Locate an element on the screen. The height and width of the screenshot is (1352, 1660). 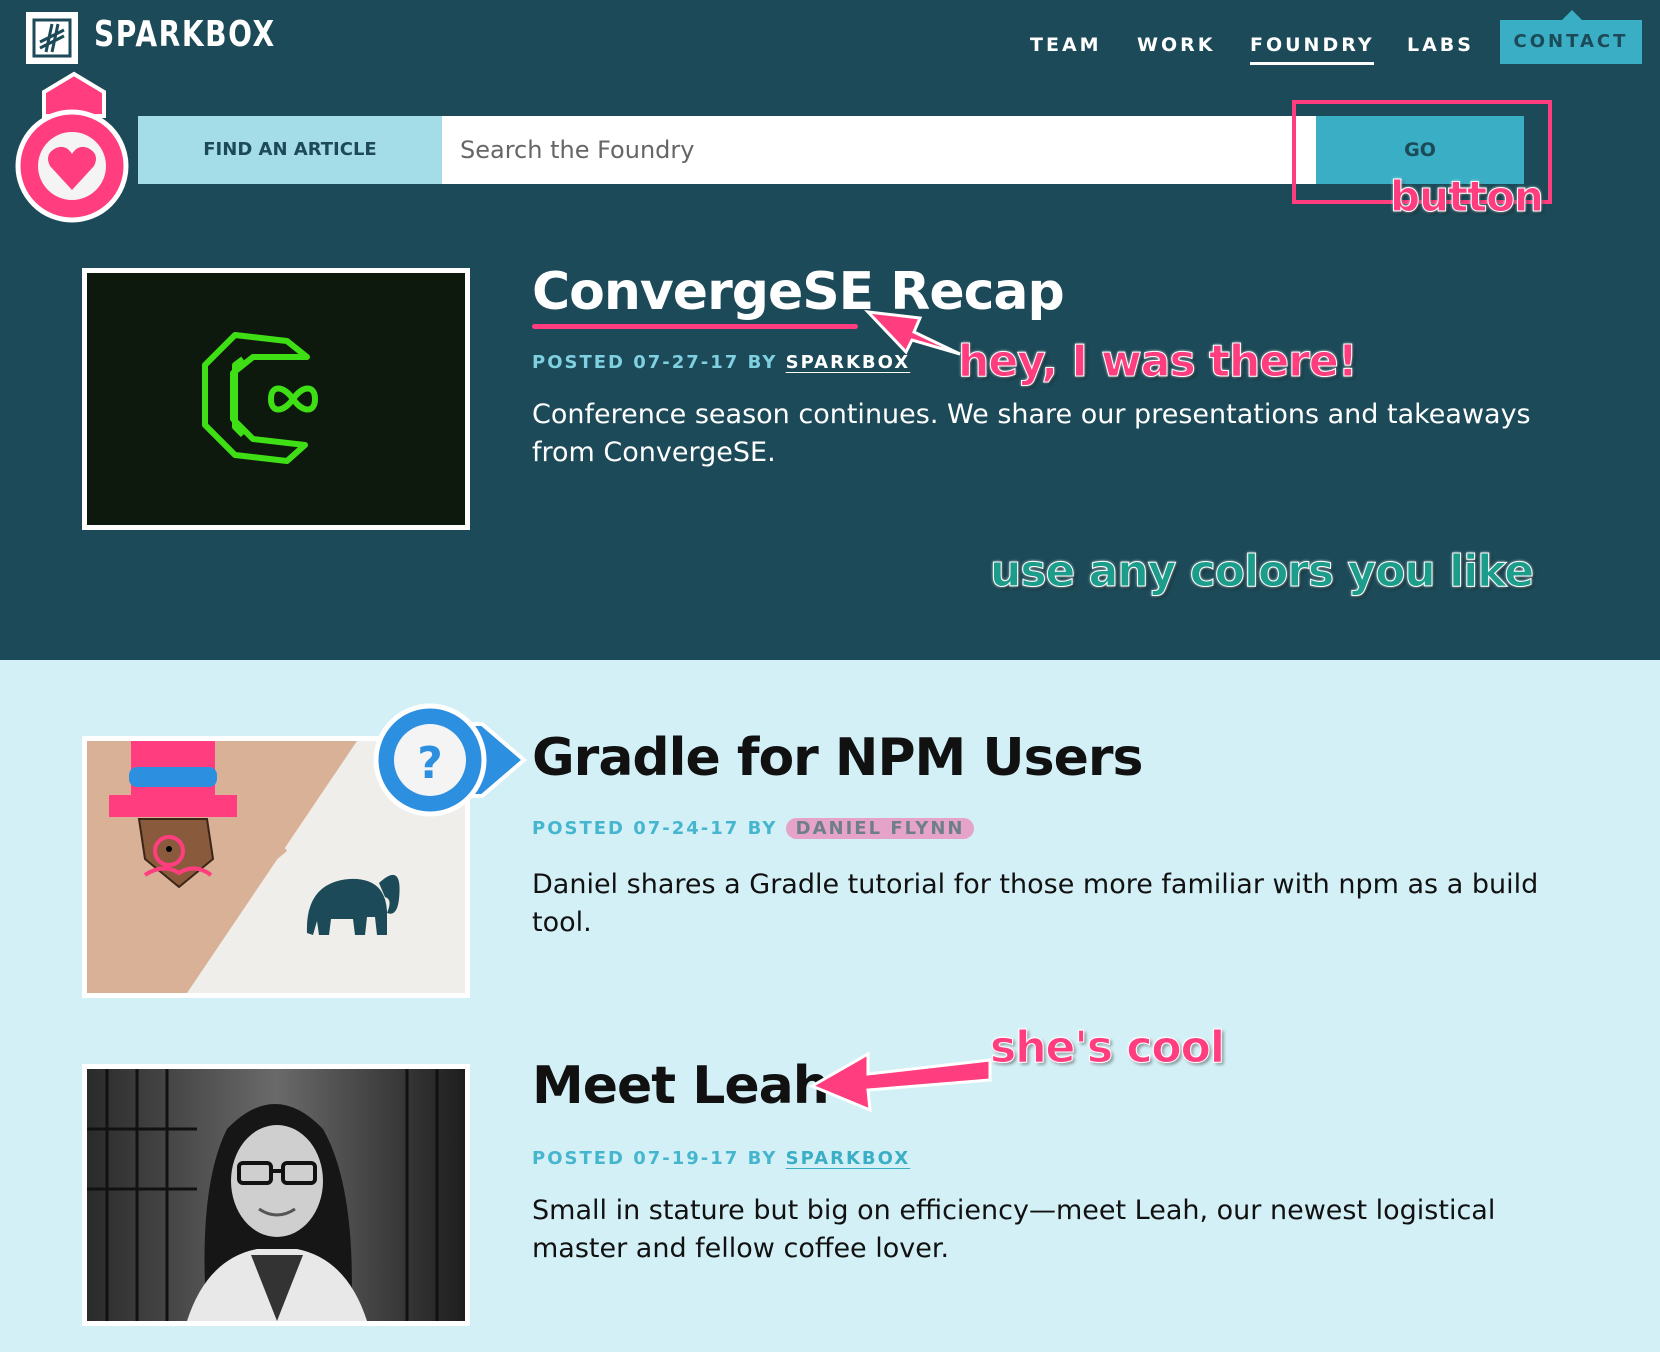
annotation-cool-label: she's cool is located at coordinates (1108, 1048).